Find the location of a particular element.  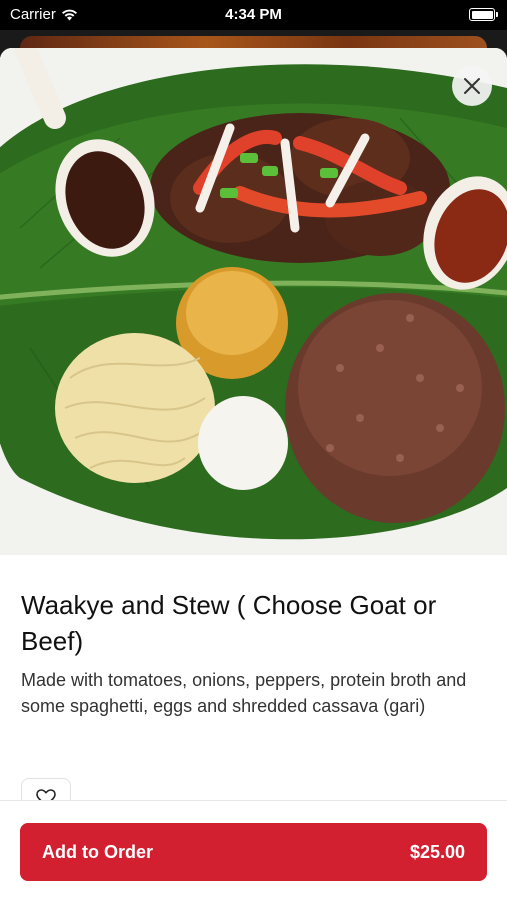

add-to-order-label: Add to Order is located at coordinates (97, 851).